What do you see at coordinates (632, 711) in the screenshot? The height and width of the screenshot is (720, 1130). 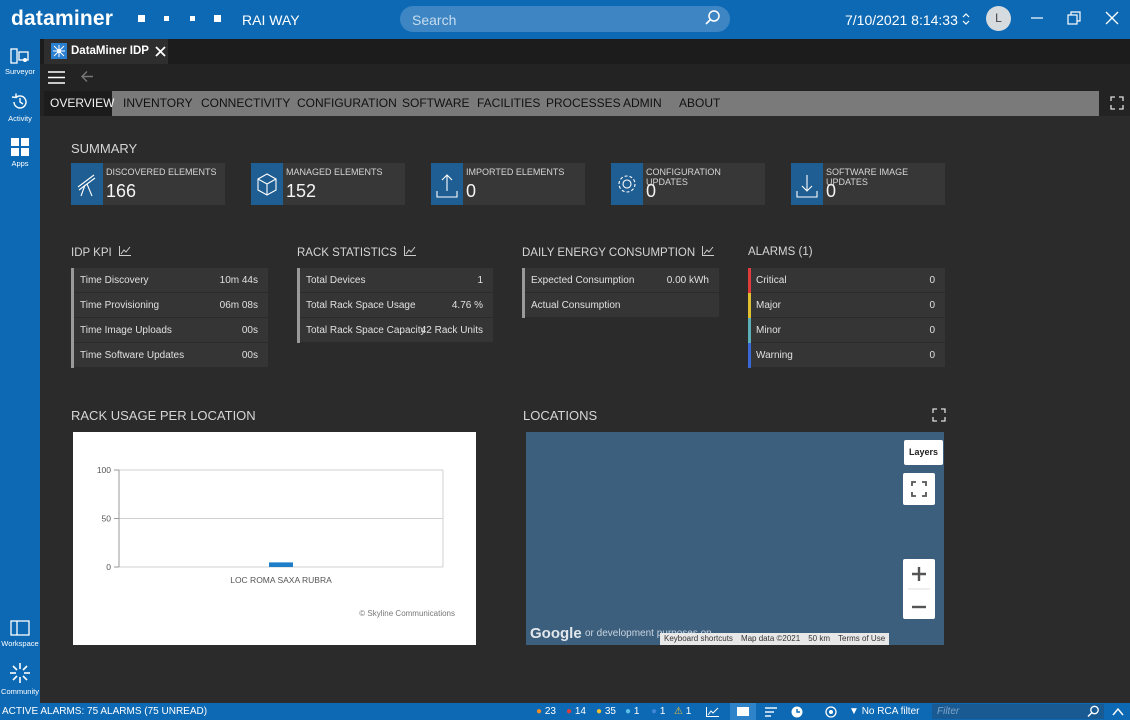 I see `alarm-count-4: ● 1` at bounding box center [632, 711].